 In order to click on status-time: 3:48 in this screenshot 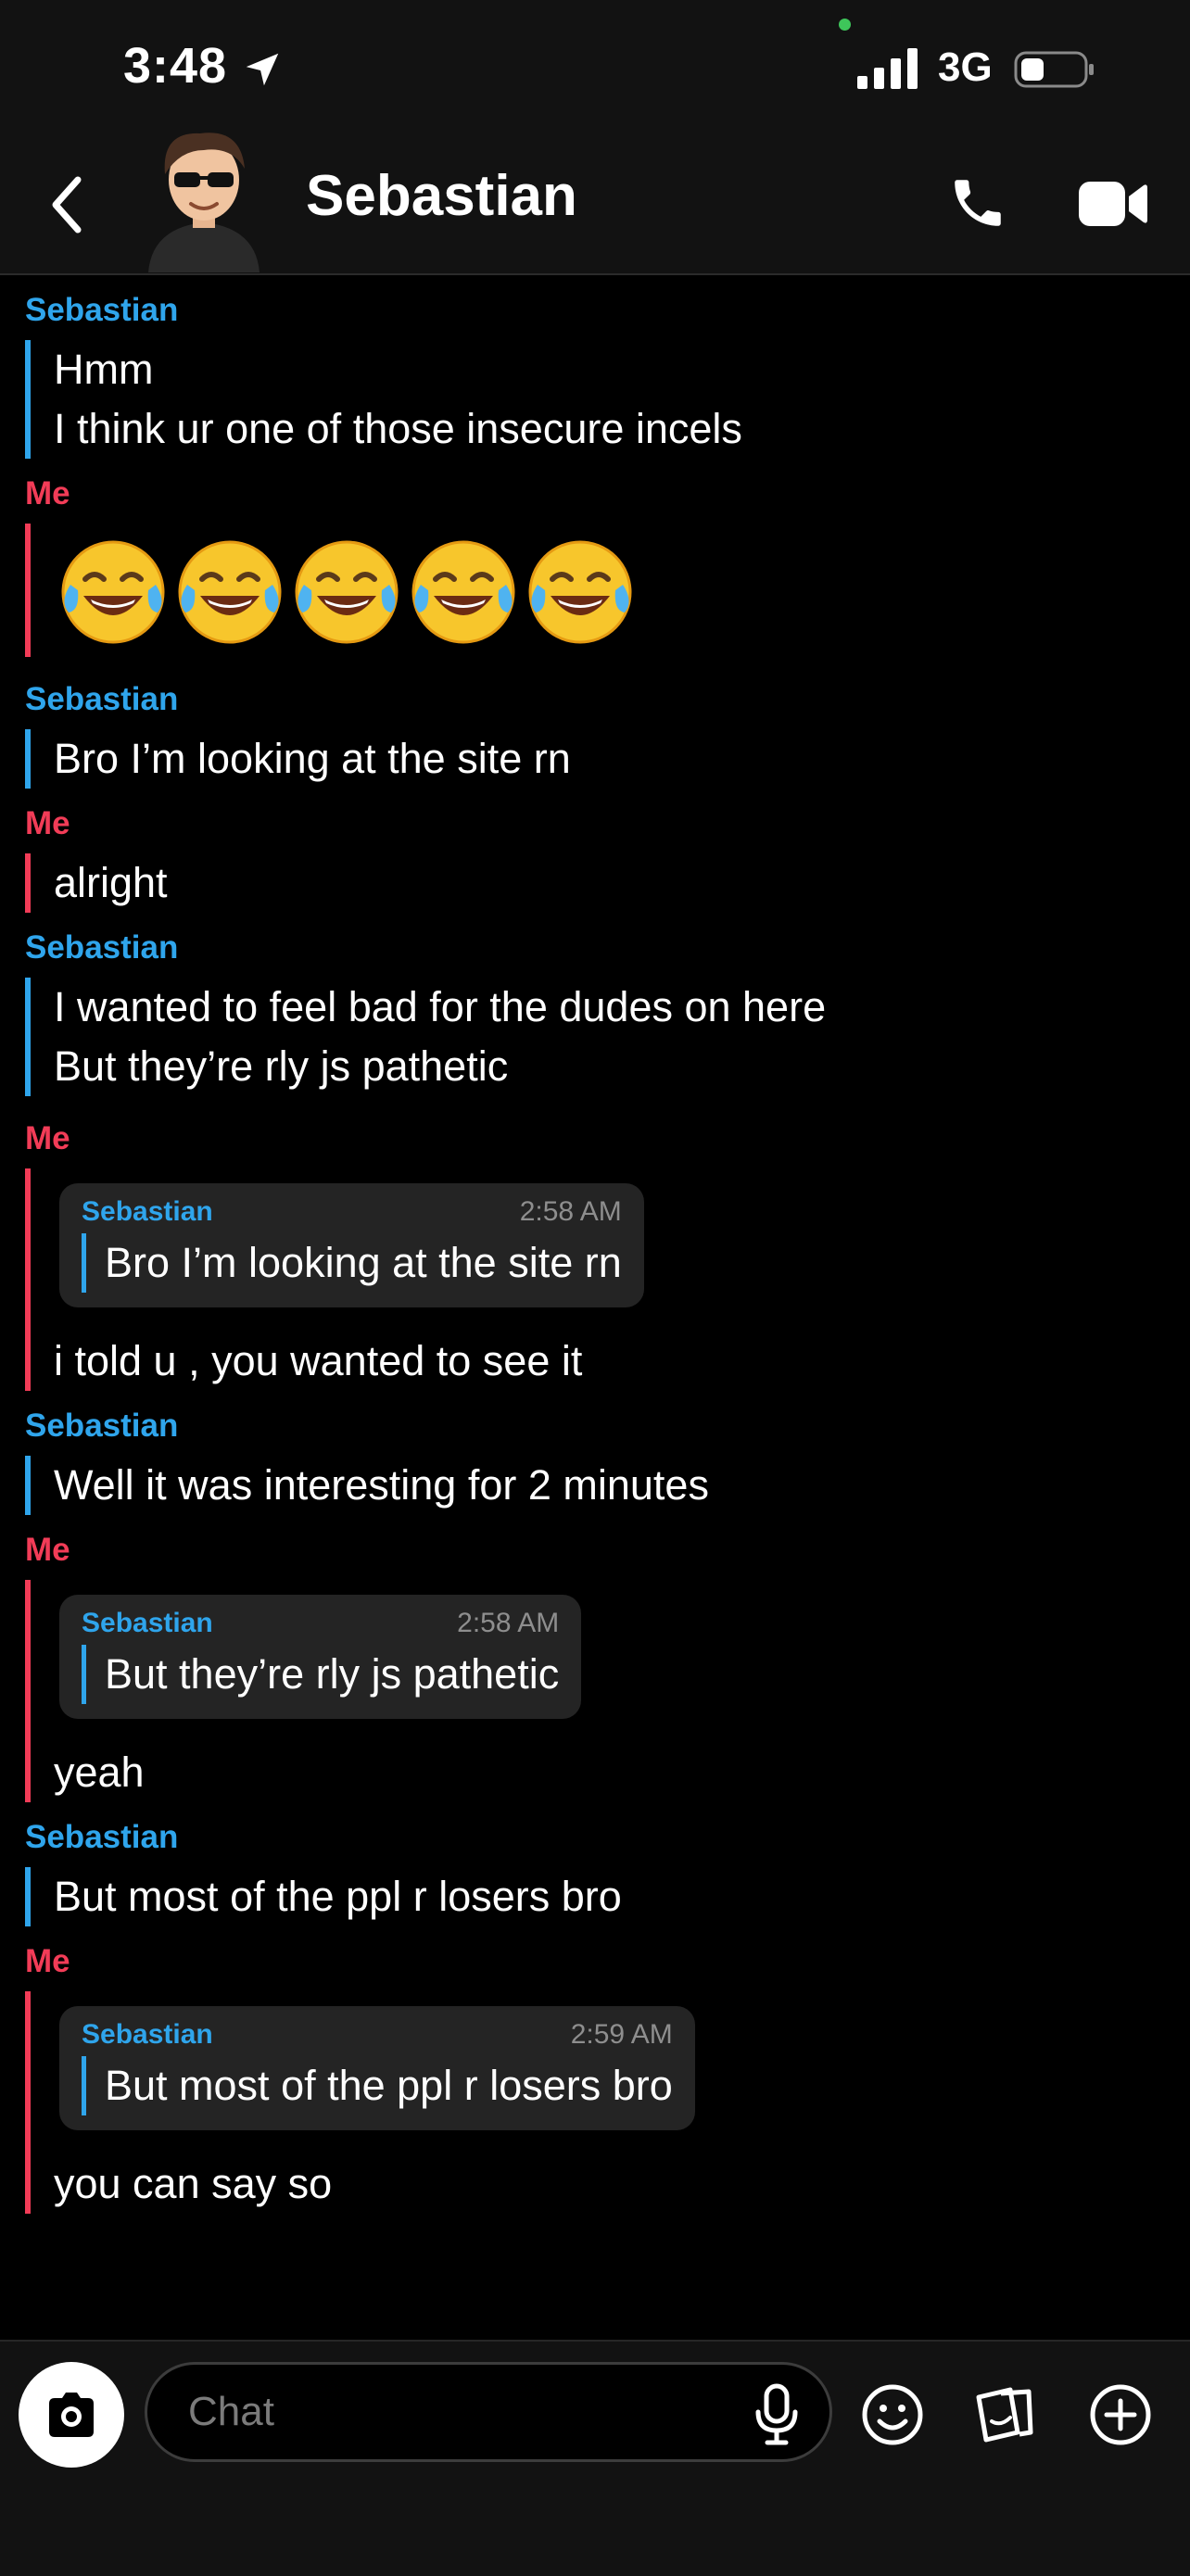, I will do `click(175, 66)`.